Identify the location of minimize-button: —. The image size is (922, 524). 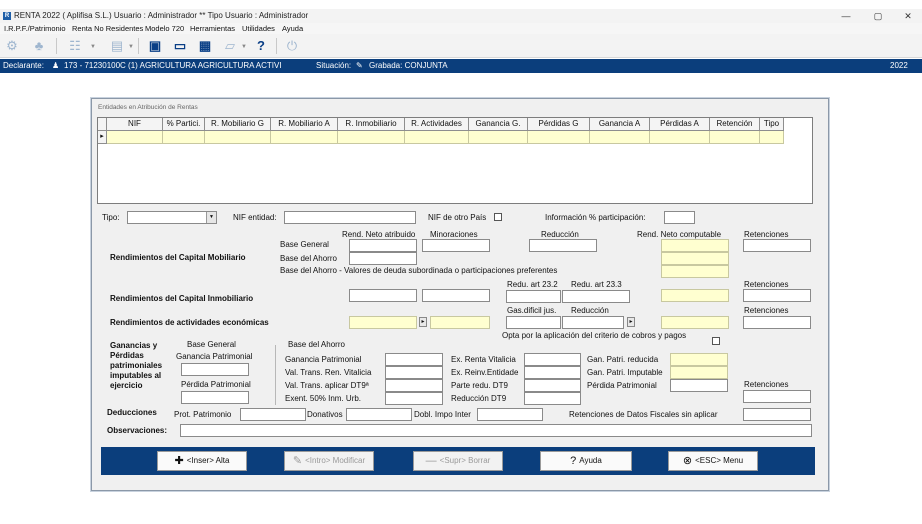
(846, 16).